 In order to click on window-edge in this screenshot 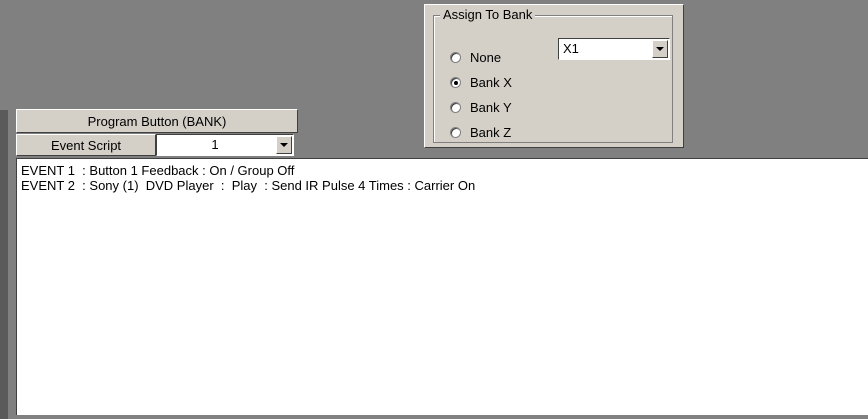, I will do `click(4, 264)`.